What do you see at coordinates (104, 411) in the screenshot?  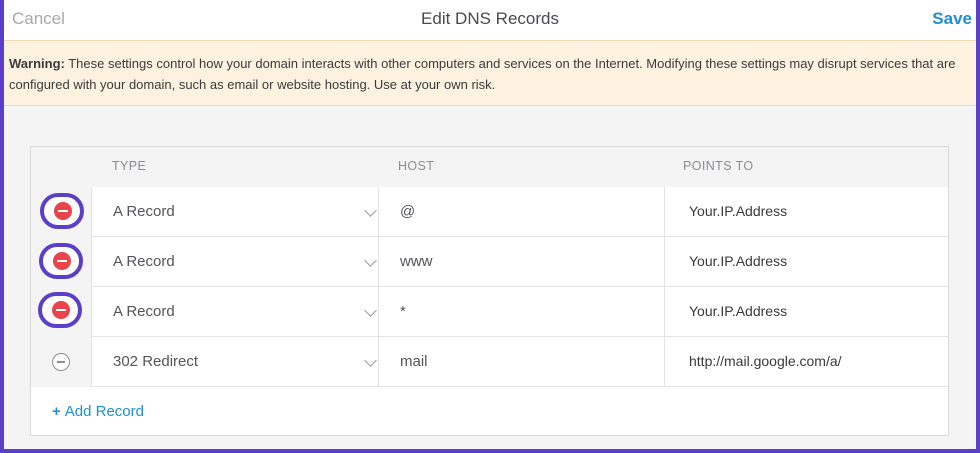 I see `add-record-label: Add Record` at bounding box center [104, 411].